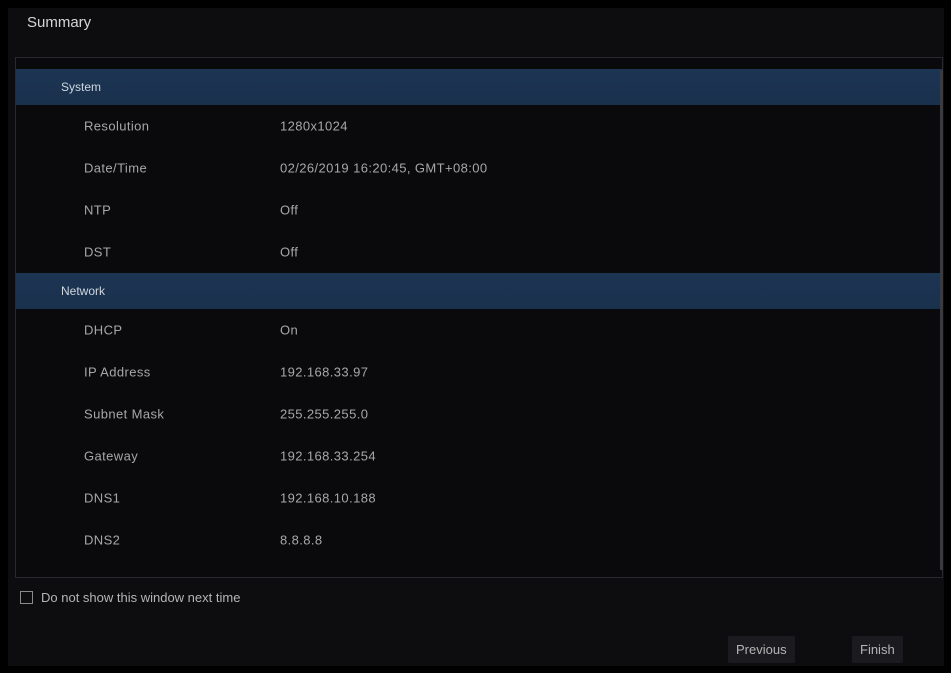 This screenshot has height=673, width=951. What do you see at coordinates (328, 498) in the screenshot?
I see `row-value: 192.168.10.188` at bounding box center [328, 498].